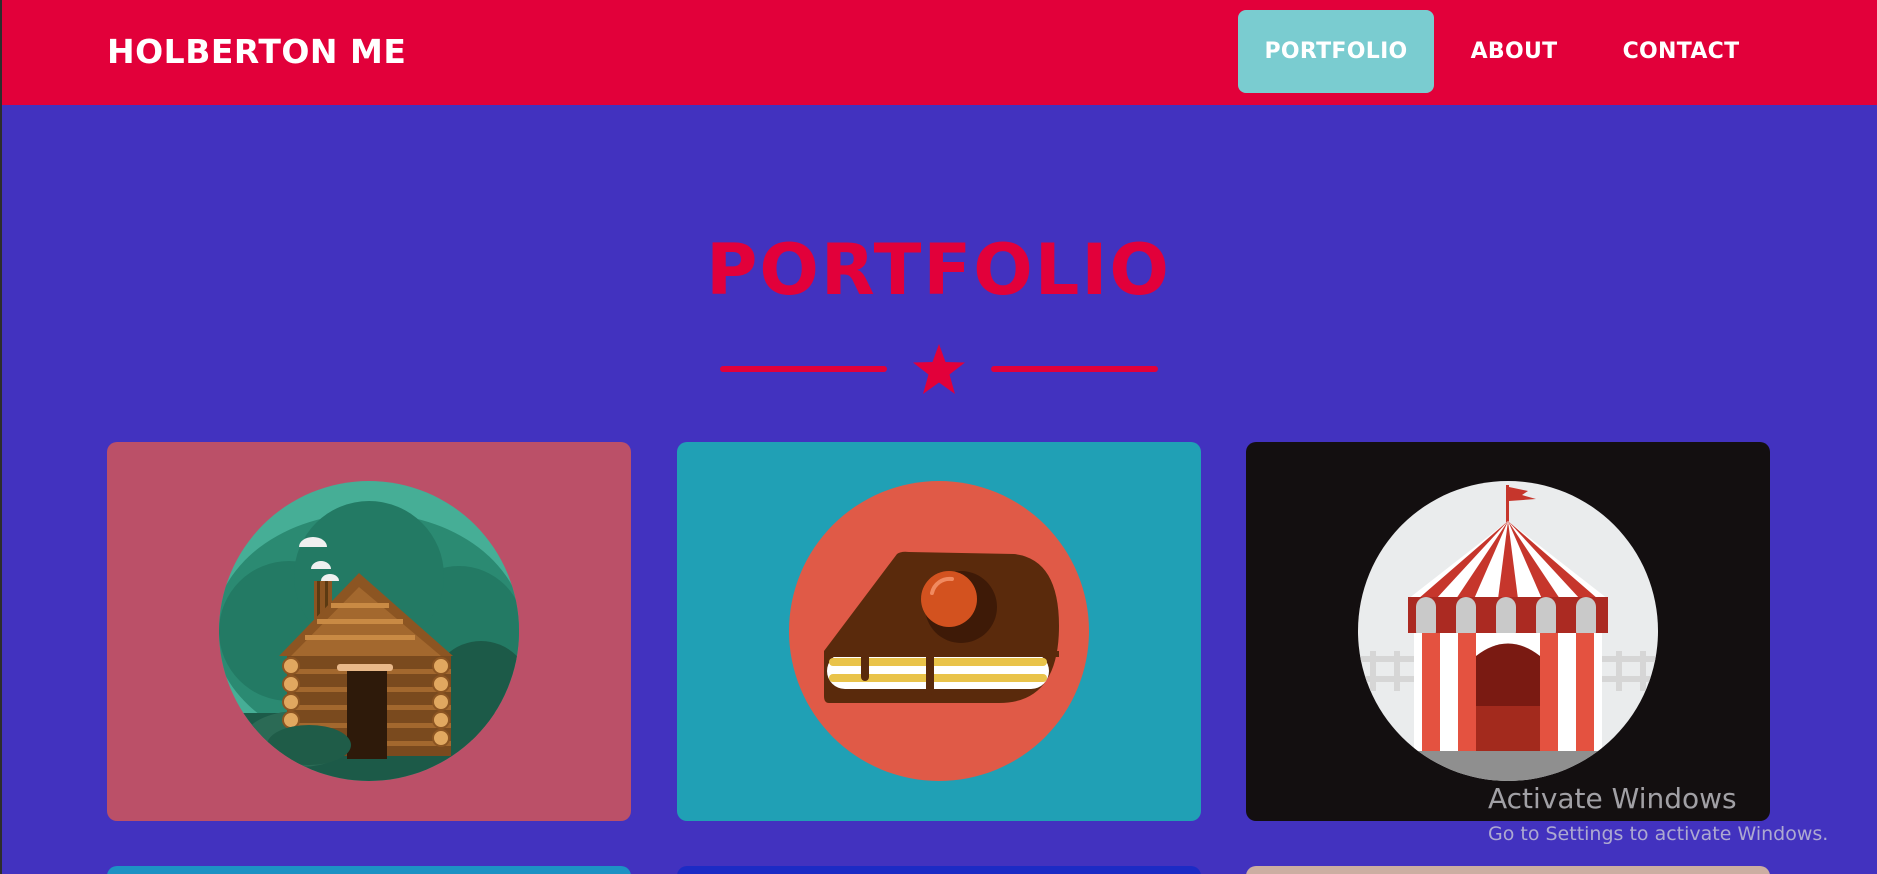  I want to click on nav-contact-link: CONTACT, so click(1681, 51).